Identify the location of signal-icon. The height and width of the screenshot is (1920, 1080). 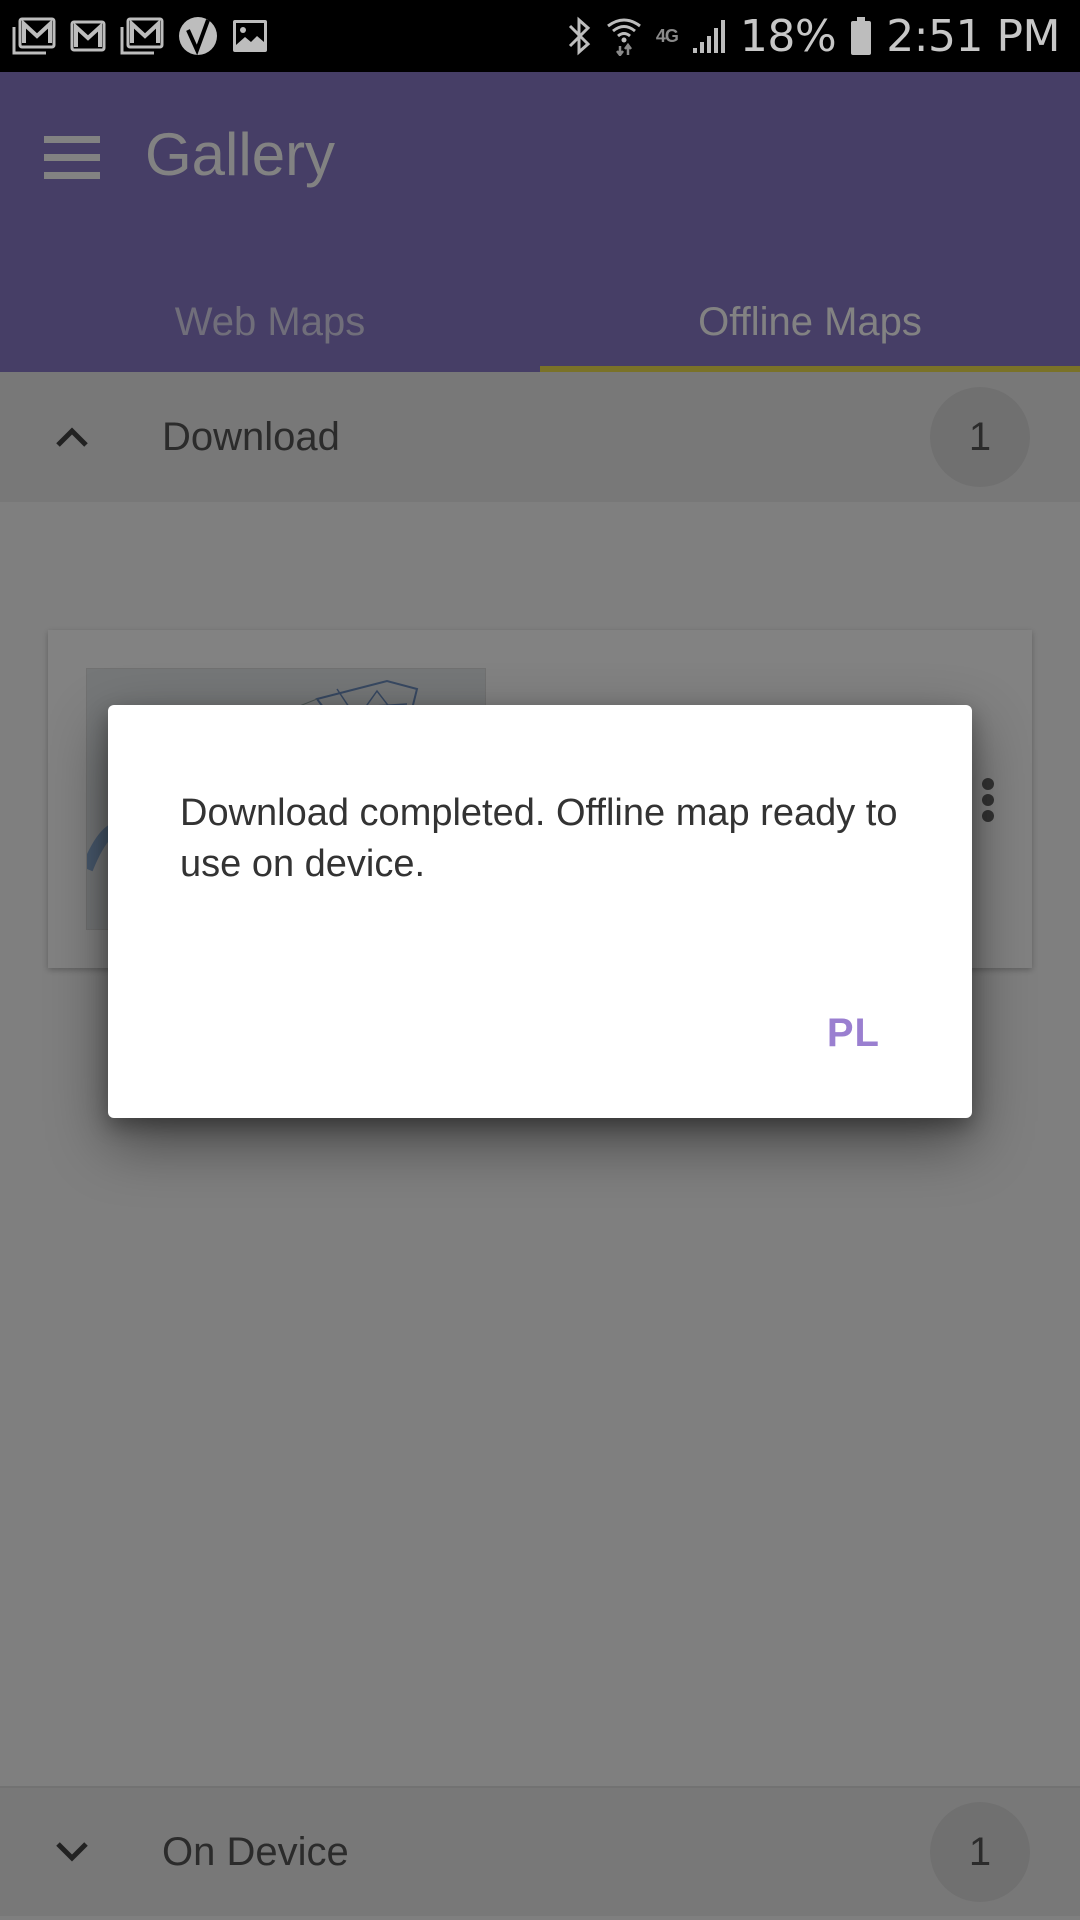
(709, 36).